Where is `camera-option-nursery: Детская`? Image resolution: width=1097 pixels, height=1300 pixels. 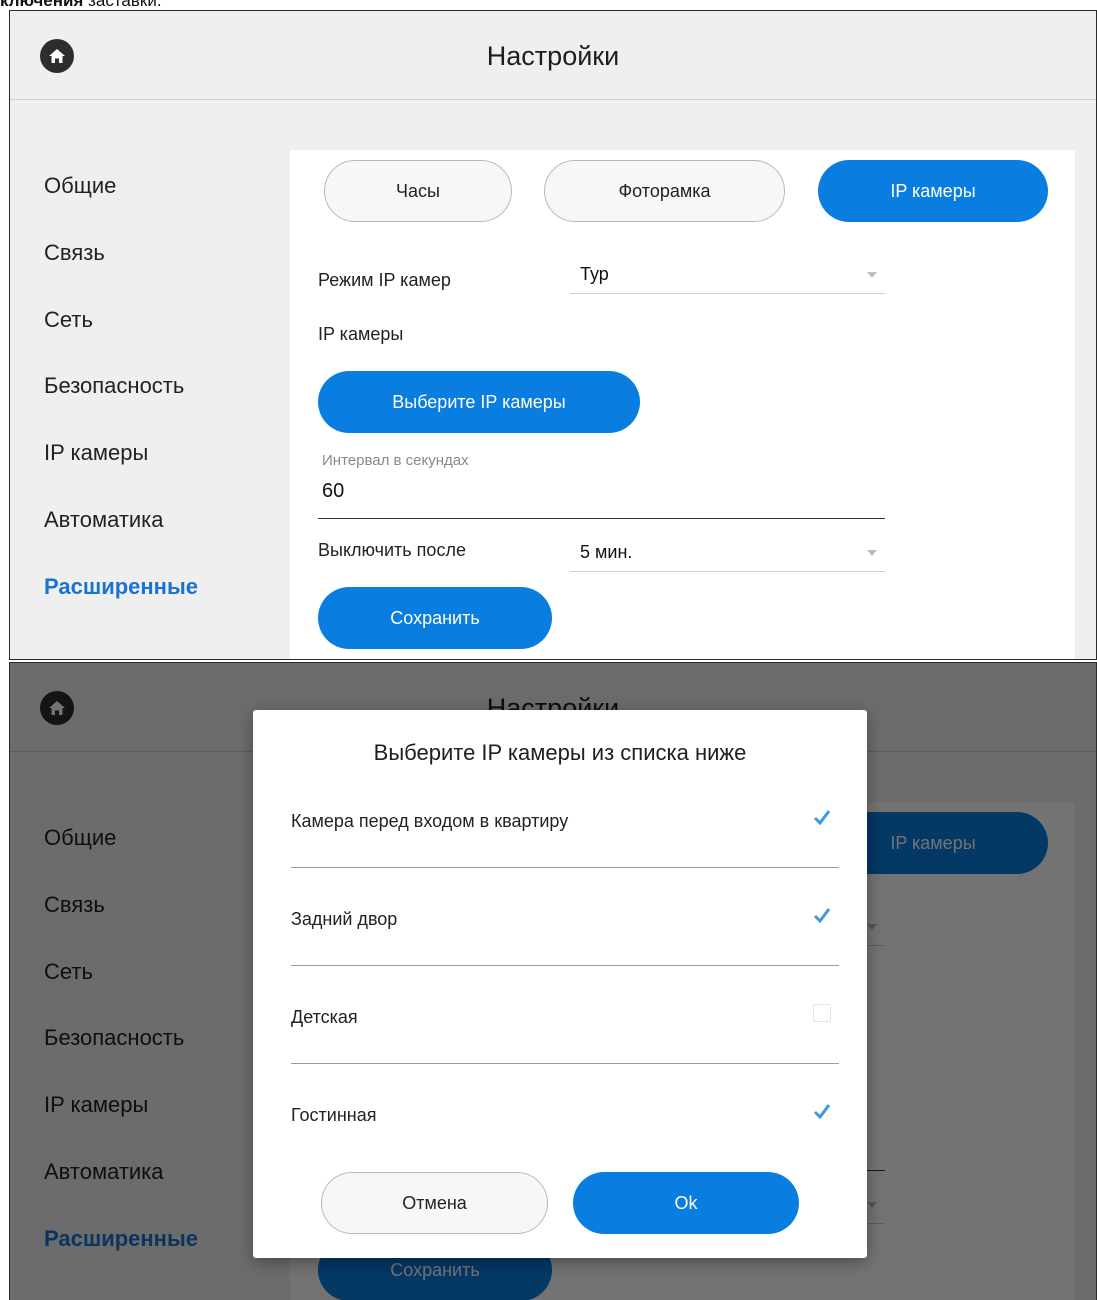 camera-option-nursery: Детская is located at coordinates (565, 1015).